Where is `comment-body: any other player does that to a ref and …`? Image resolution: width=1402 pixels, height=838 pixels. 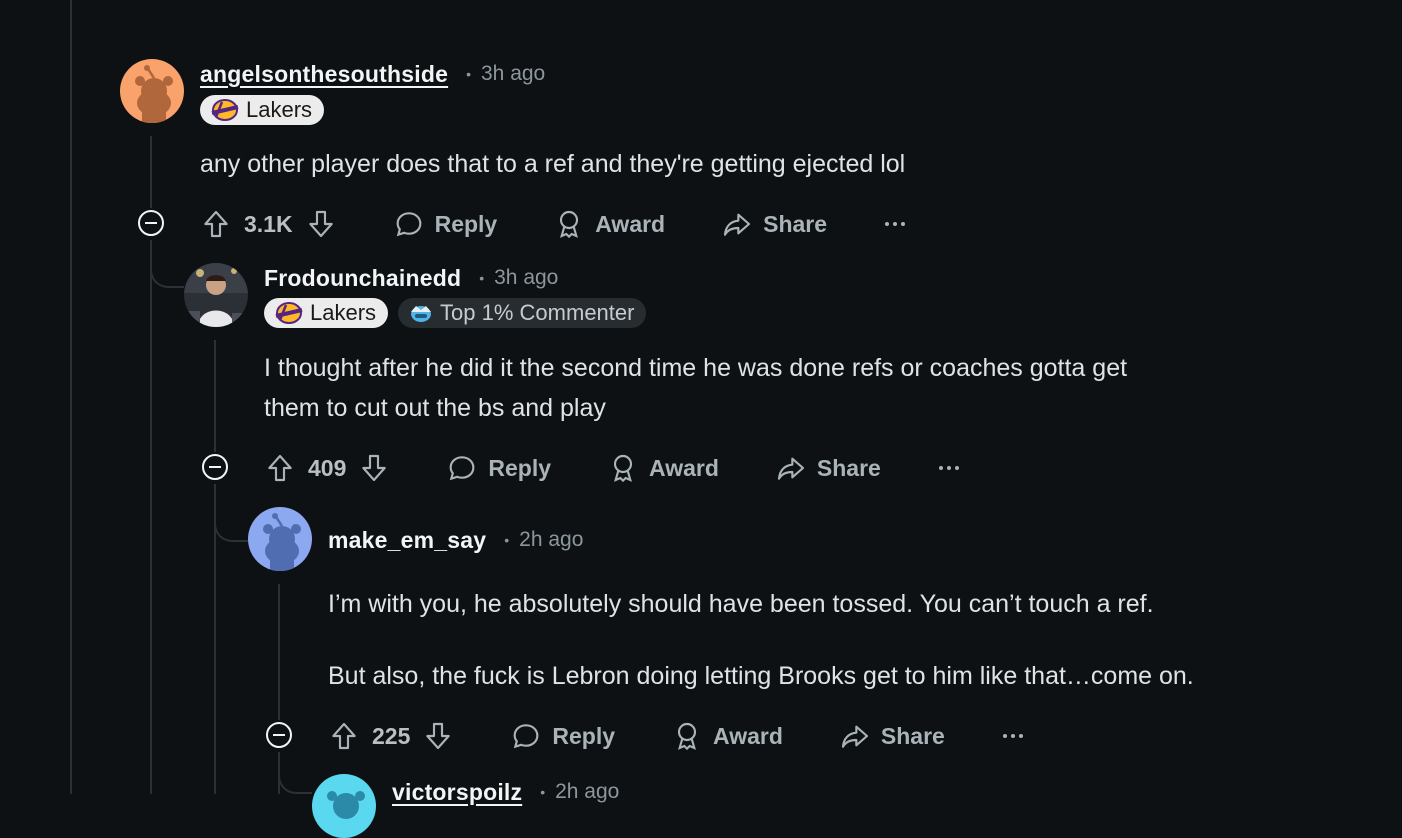
comment-body: any other player does that to a ref and … is located at coordinates (552, 164).